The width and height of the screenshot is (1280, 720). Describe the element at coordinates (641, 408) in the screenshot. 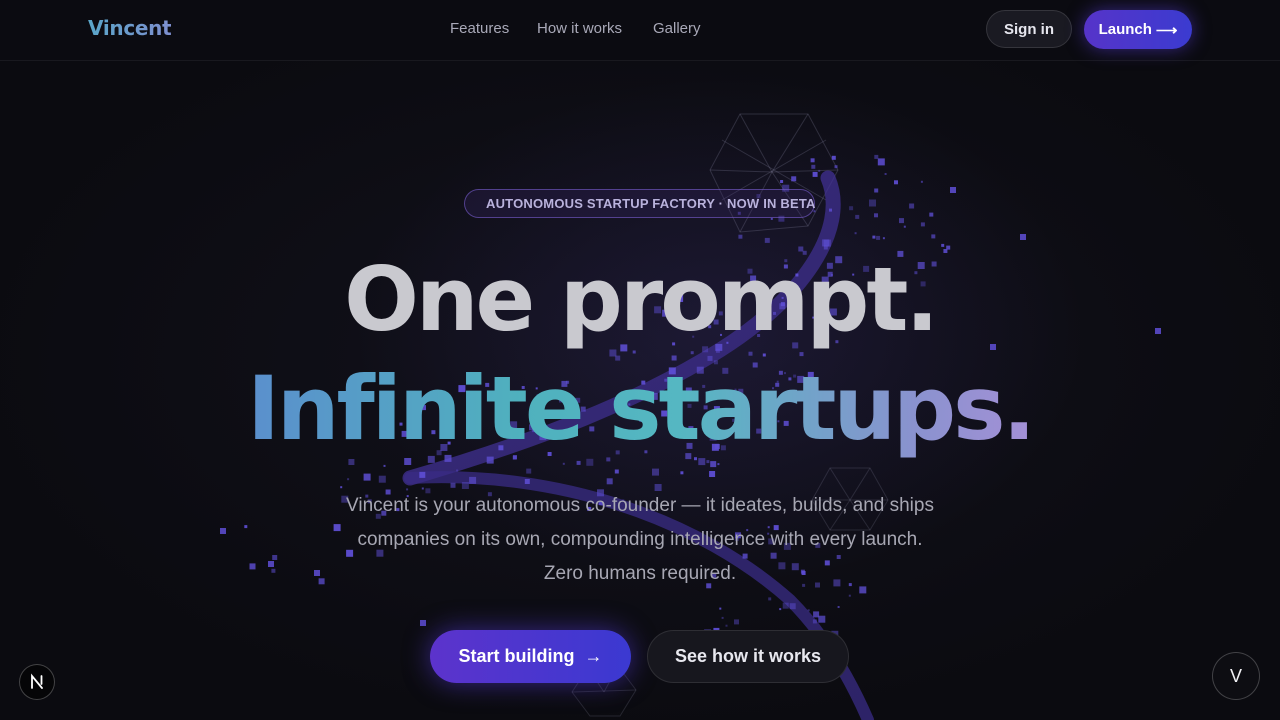

I see `headline-gradient-text: Infinite startups.` at that location.